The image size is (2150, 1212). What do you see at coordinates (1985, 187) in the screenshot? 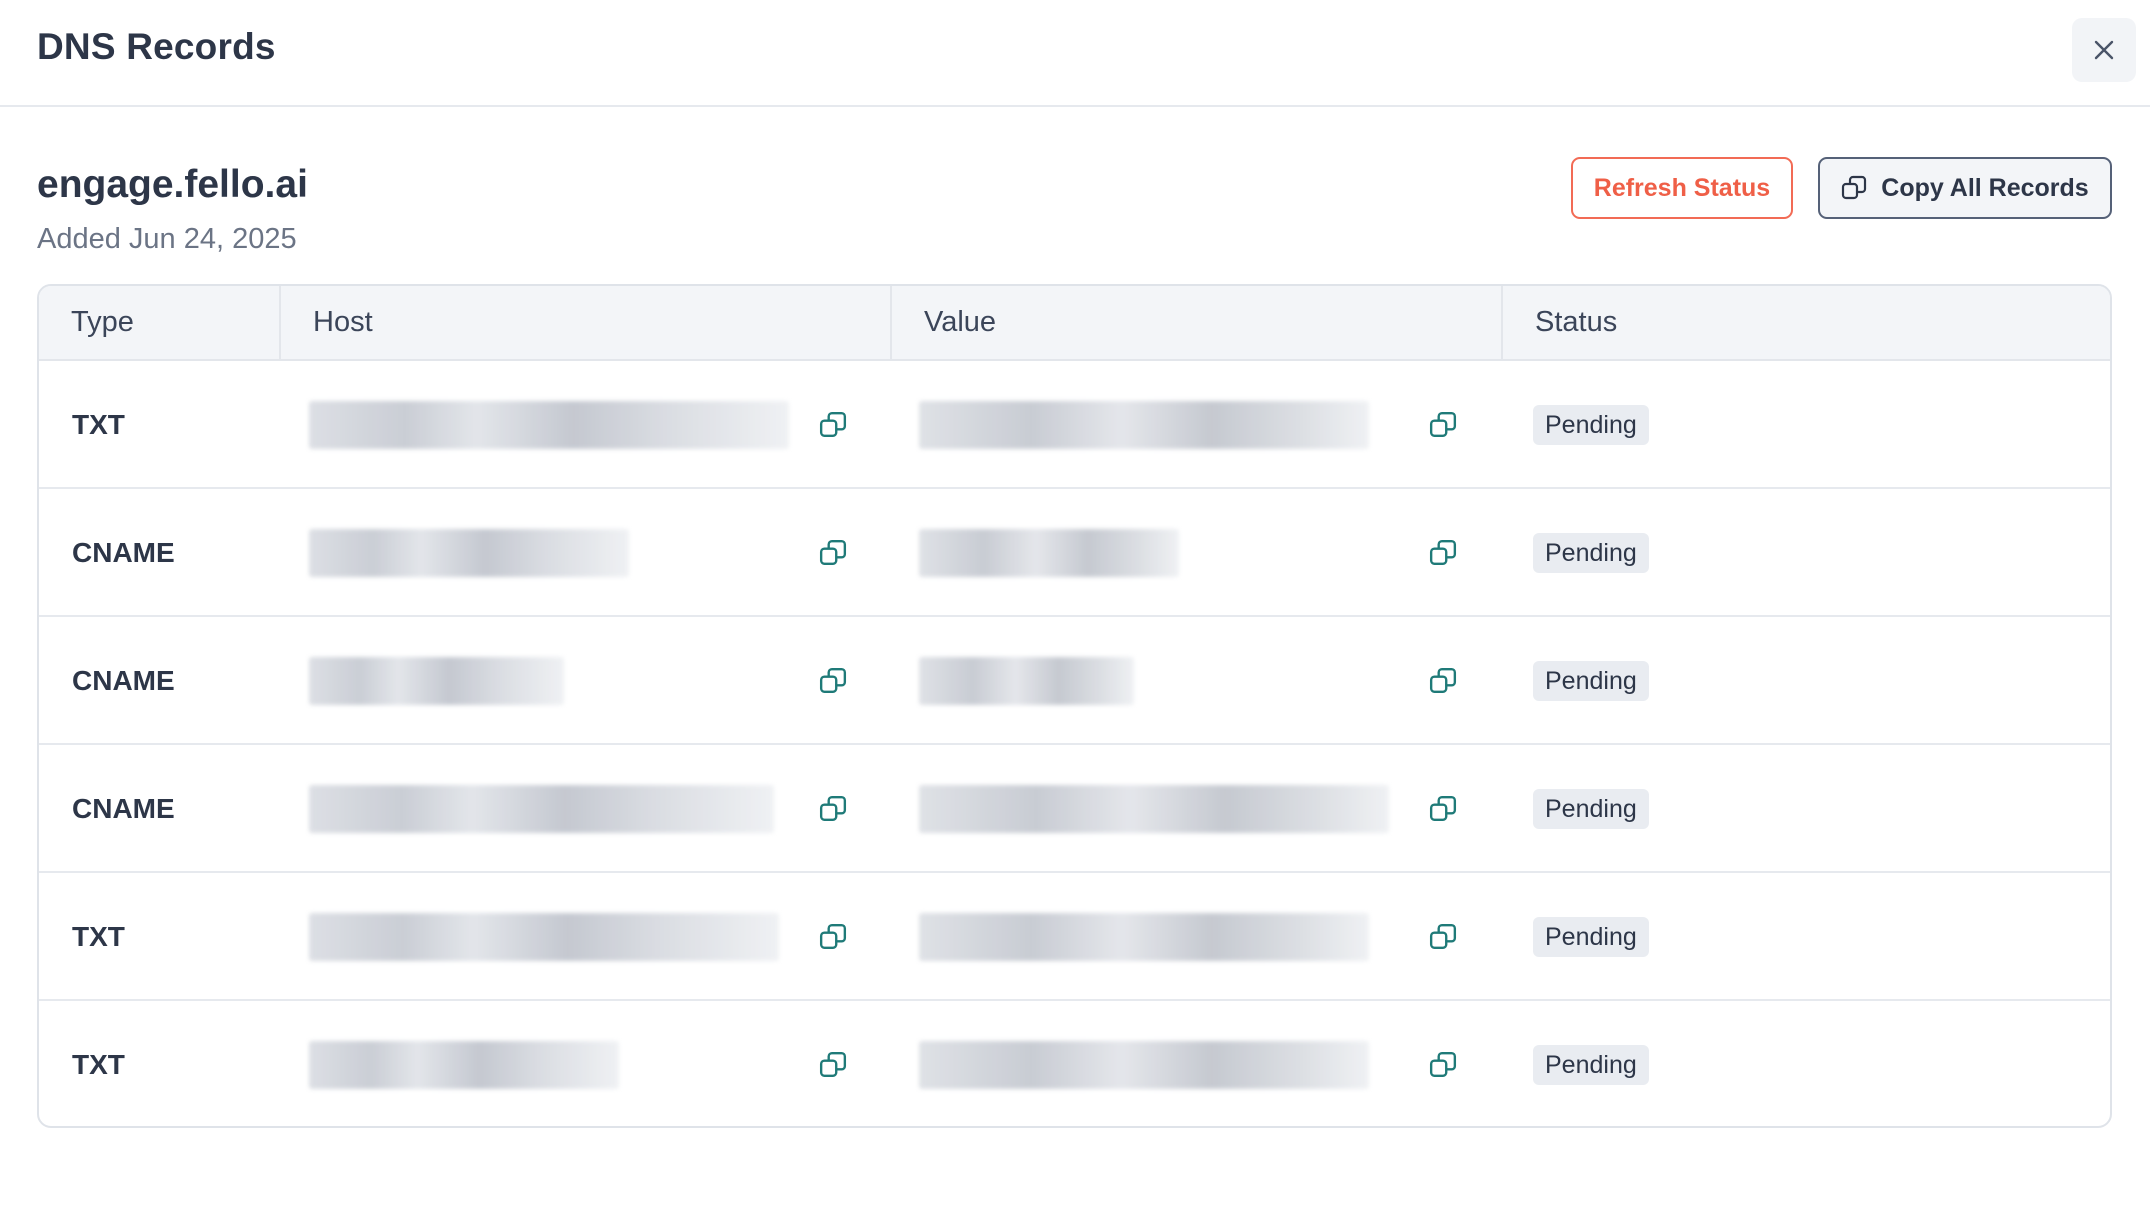
I see `copy-all-records-label: Copy All Records` at bounding box center [1985, 187].